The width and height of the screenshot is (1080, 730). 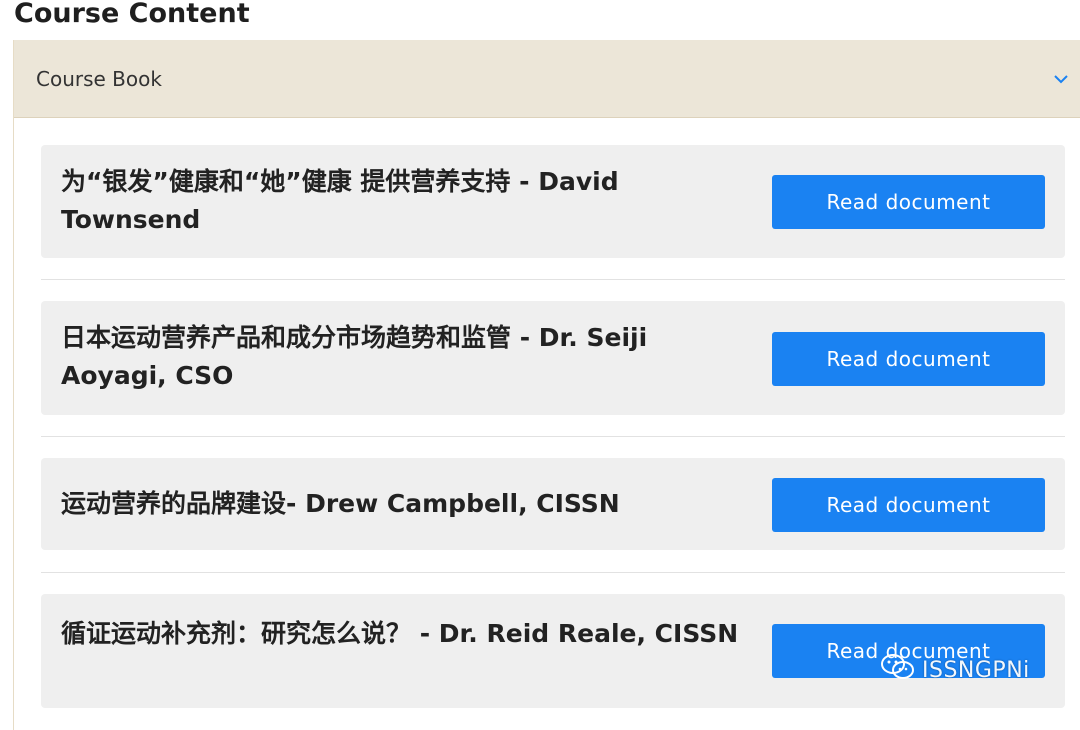 I want to click on document-title: 循证运动补充剂：研究怎么说？ - Dr. Reid Reale, CISSN, so click(x=400, y=633).